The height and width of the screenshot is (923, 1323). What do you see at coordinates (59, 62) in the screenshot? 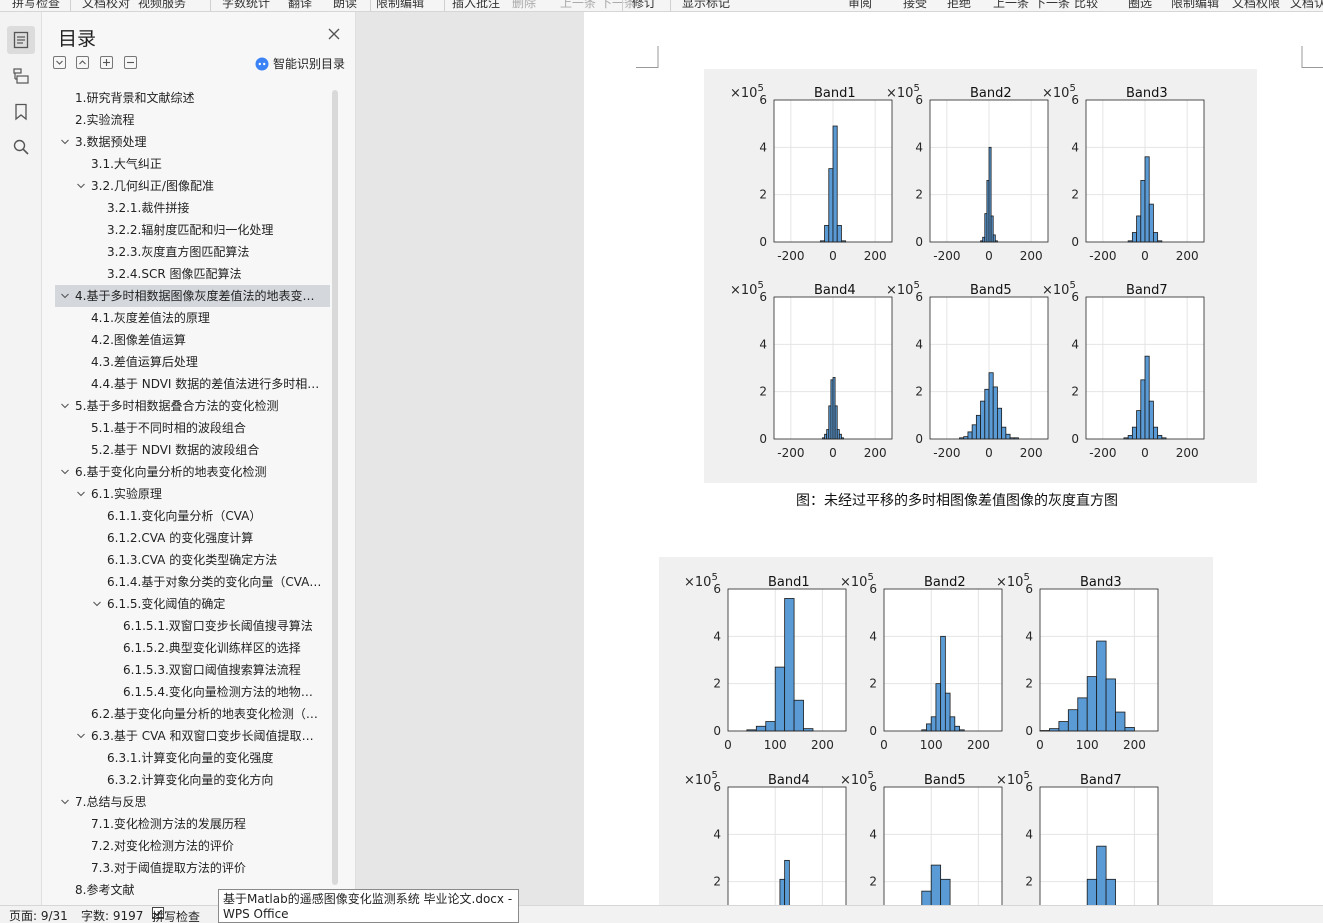
I see `expand-all-icon` at bounding box center [59, 62].